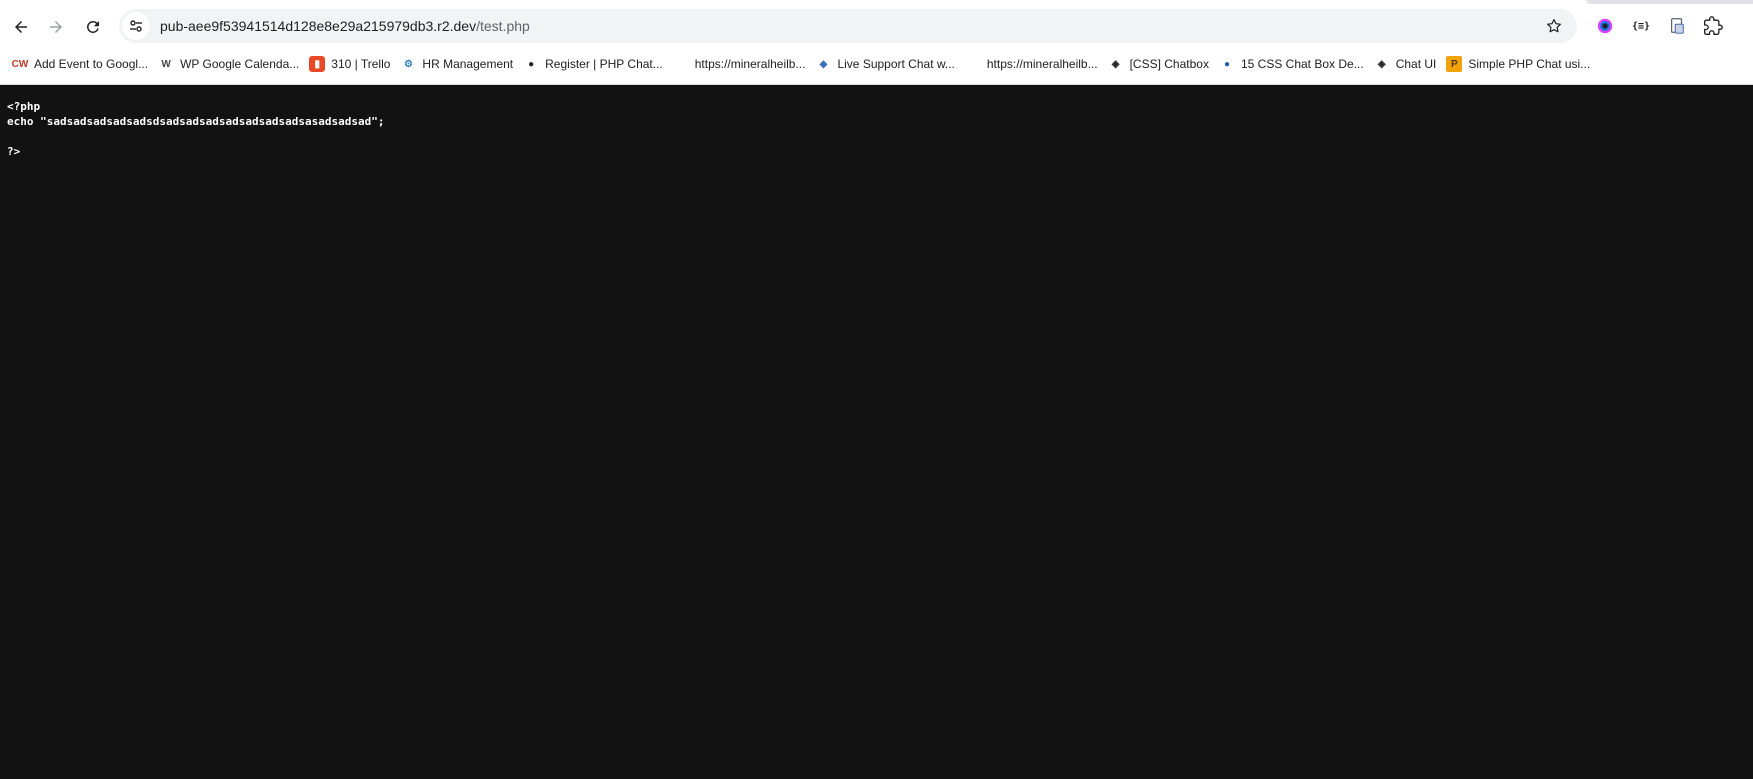  What do you see at coordinates (1641, 26) in the screenshot?
I see `json-extension-icon: {≡}` at bounding box center [1641, 26].